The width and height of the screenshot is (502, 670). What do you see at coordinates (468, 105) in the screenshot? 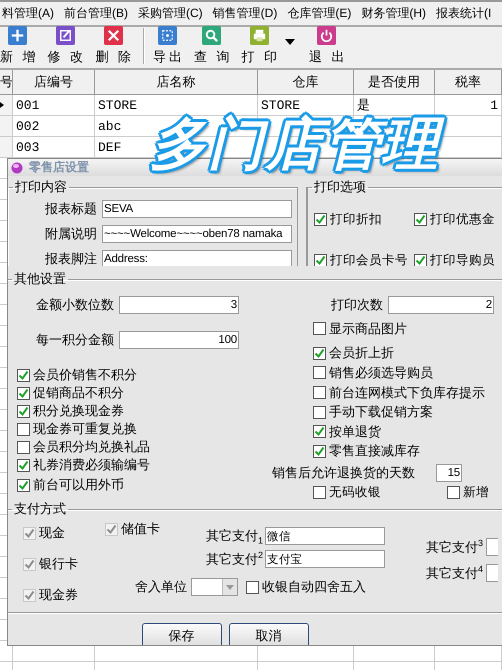
I see `table-cell: 1` at bounding box center [468, 105].